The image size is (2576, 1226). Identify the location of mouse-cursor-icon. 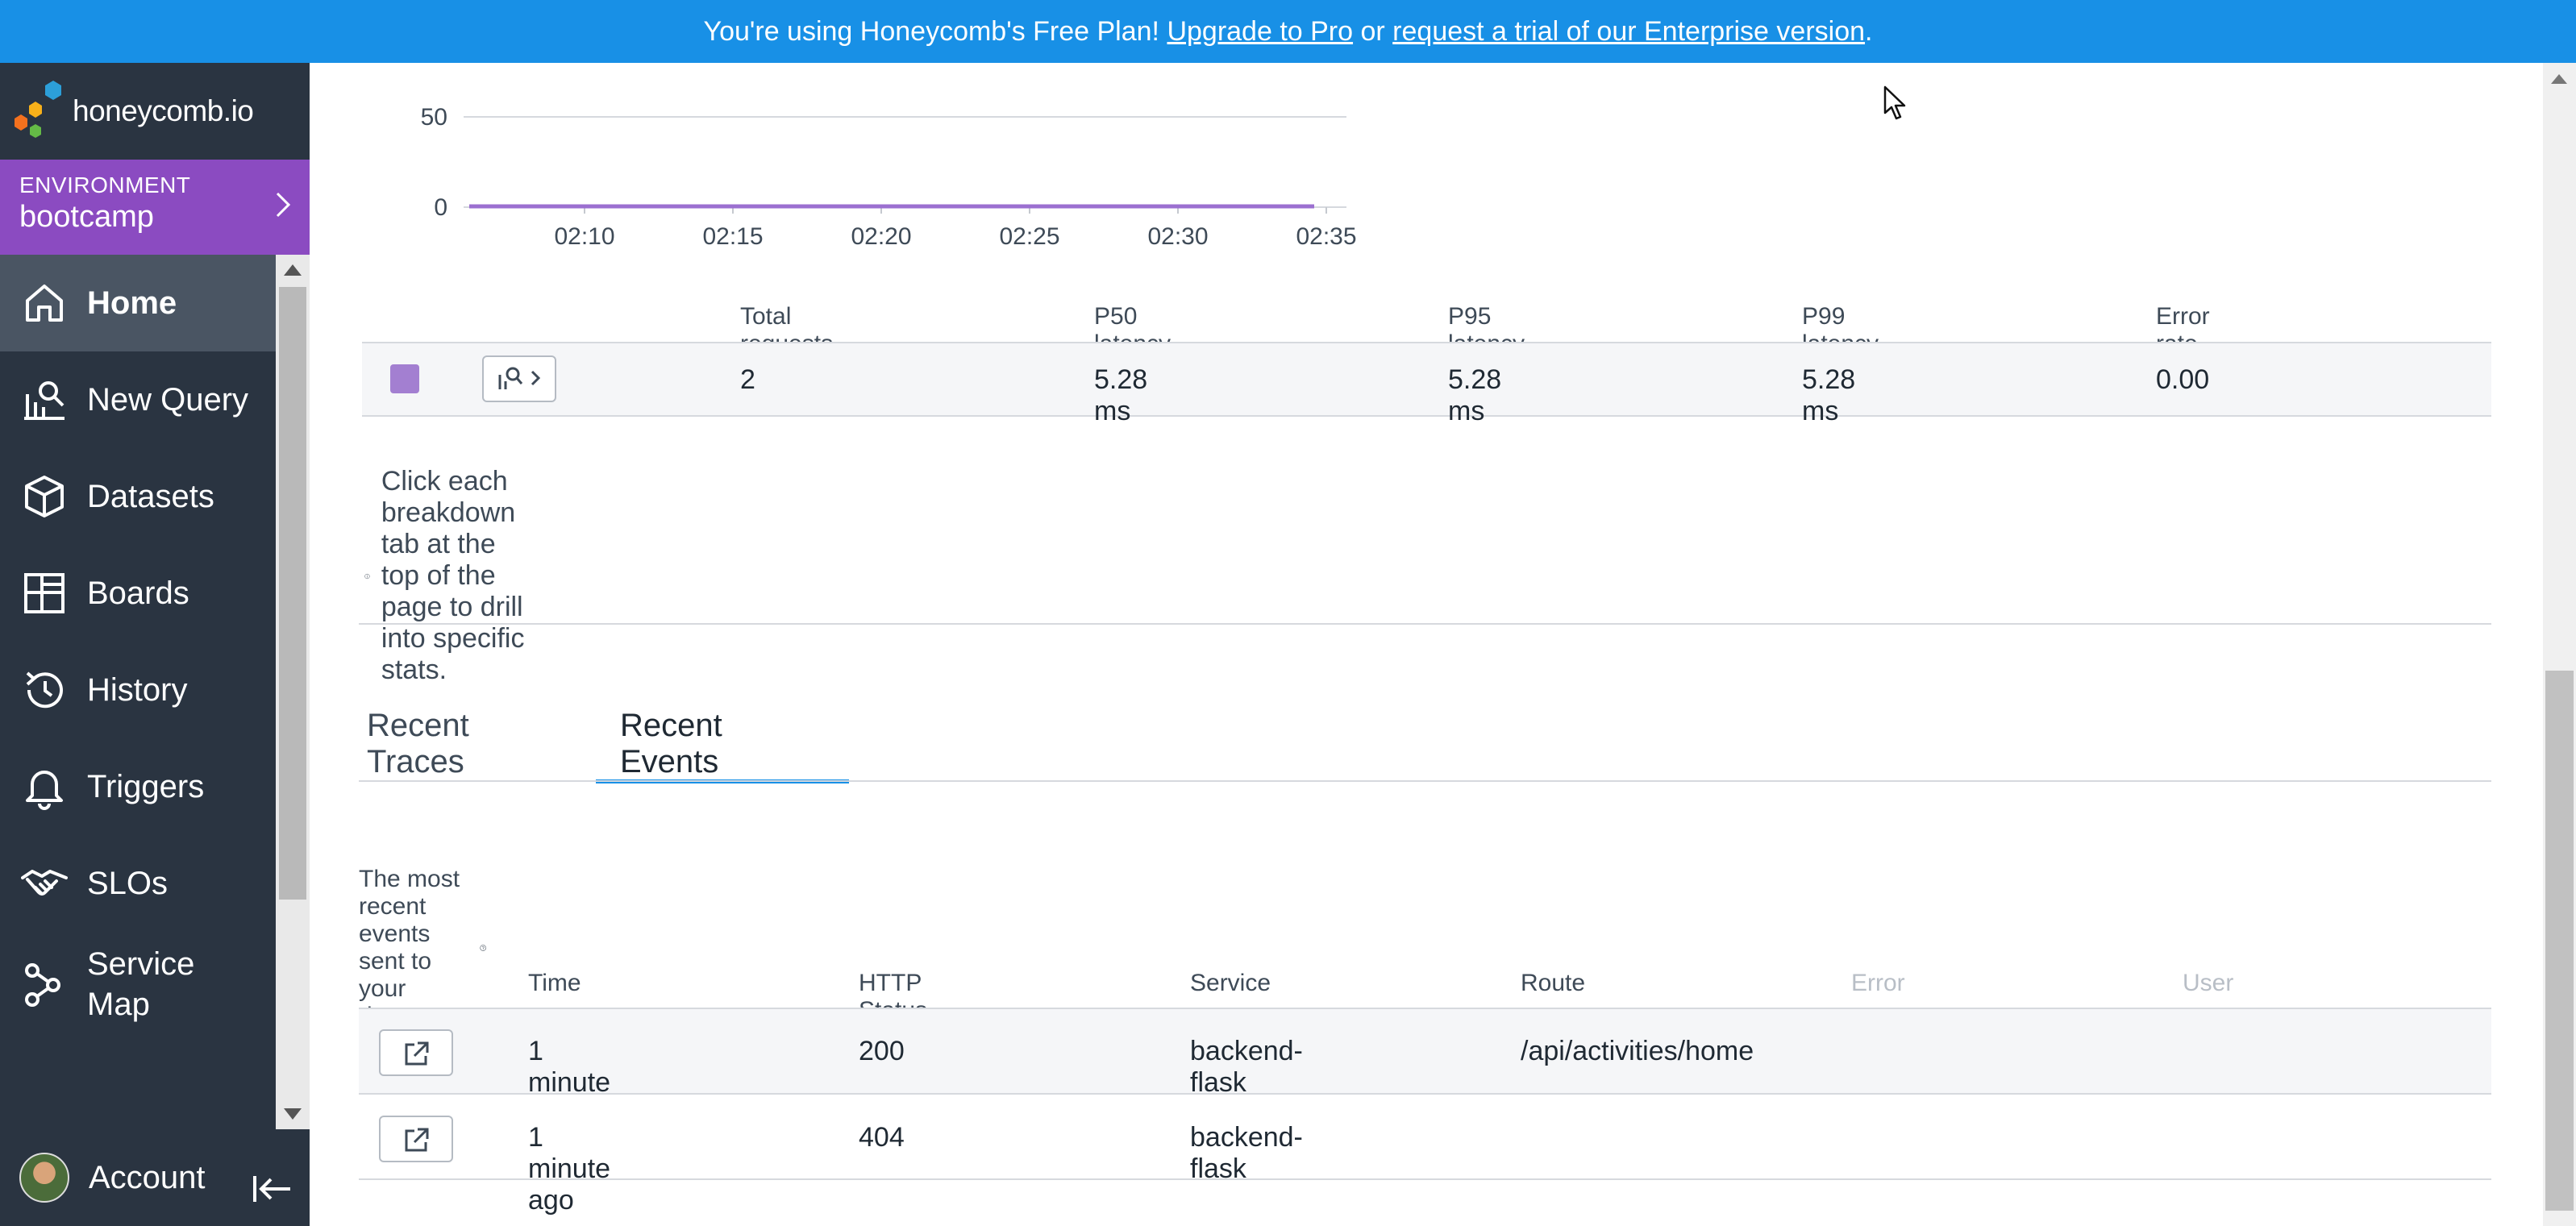
(1894, 102).